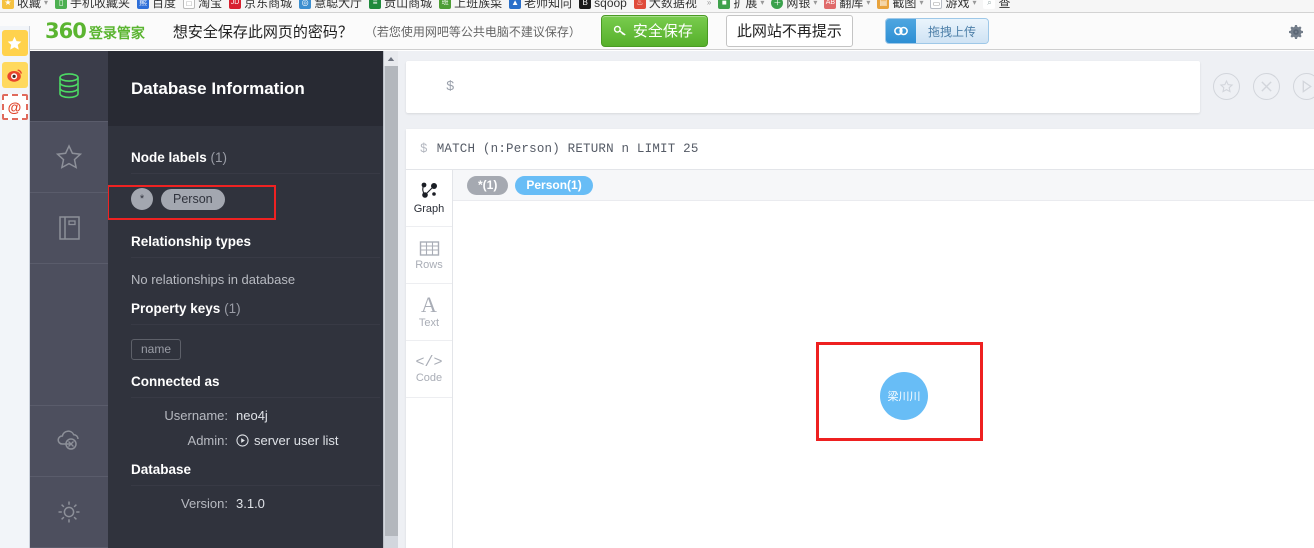 Image resolution: width=1314 pixels, height=548 pixels. I want to click on bookmark-label: 扩展, so click(745, 5).